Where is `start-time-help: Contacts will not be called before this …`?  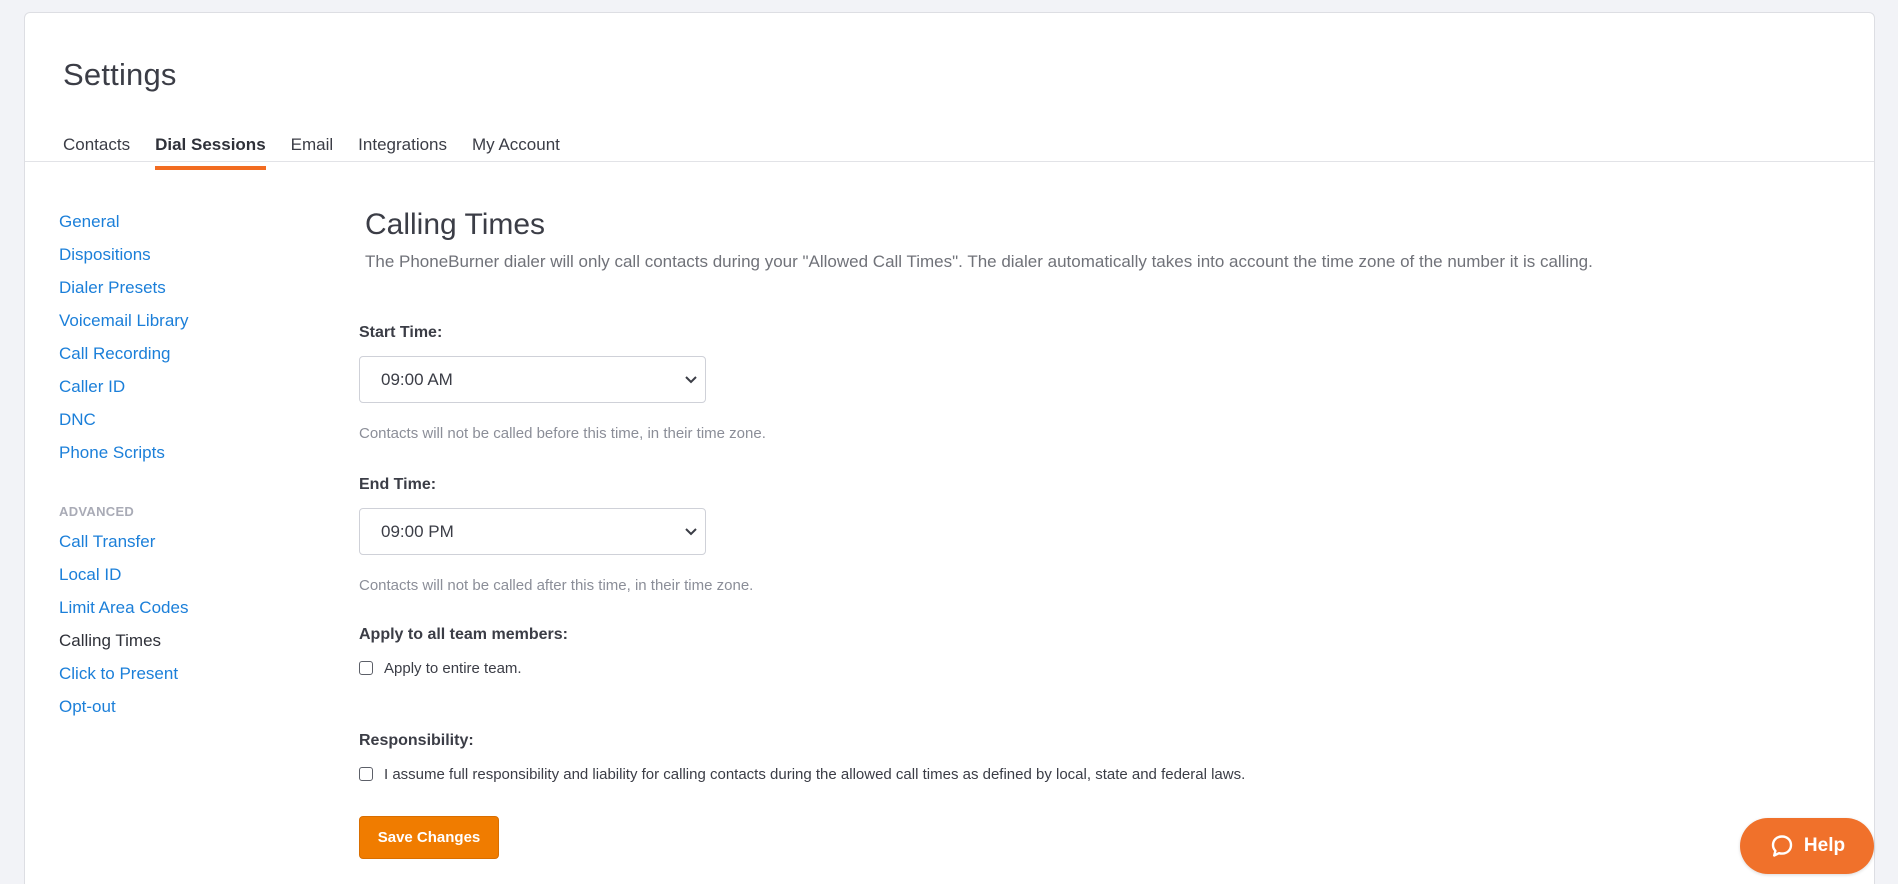 start-time-help: Contacts will not be called before this … is located at coordinates (562, 433).